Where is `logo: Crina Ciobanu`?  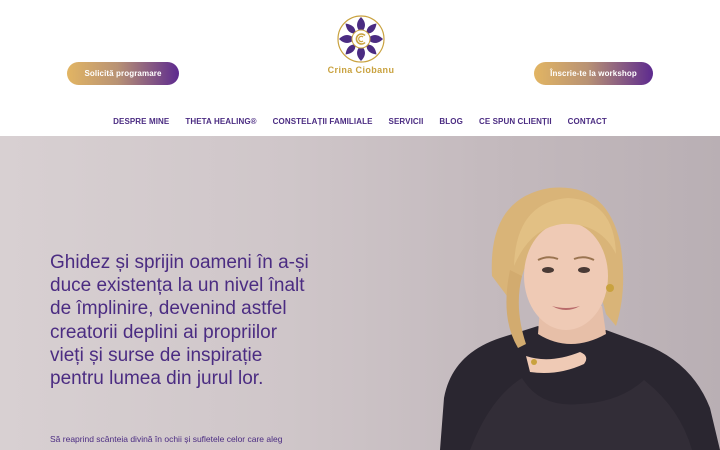
logo: Crina Ciobanu is located at coordinates (361, 46).